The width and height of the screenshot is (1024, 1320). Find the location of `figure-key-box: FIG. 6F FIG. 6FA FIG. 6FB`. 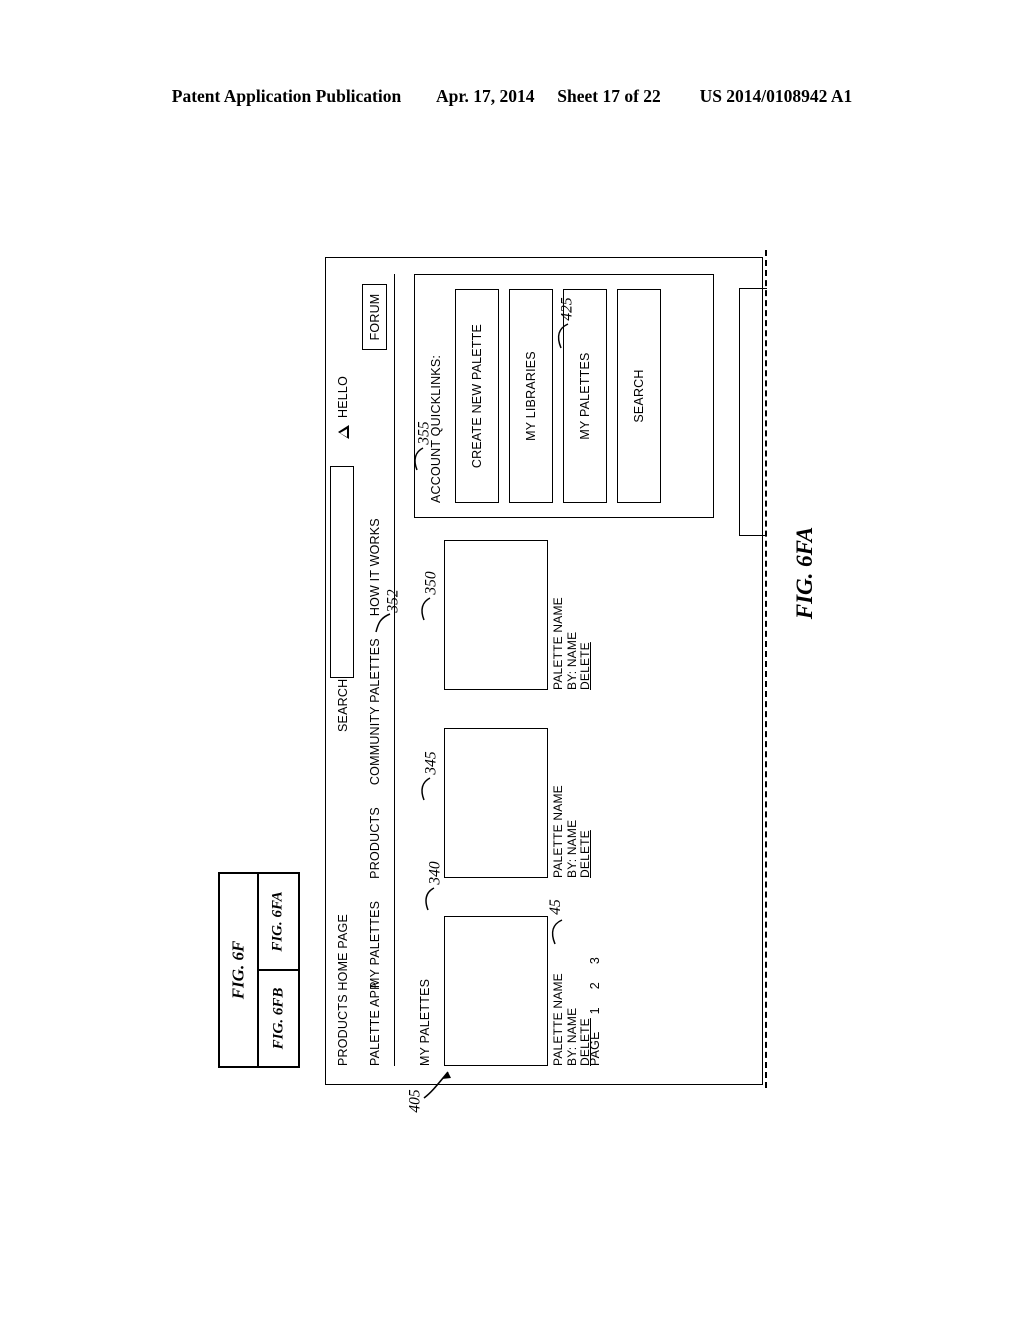

figure-key-box: FIG. 6F FIG. 6FA FIG. 6FB is located at coordinates (259, 970).